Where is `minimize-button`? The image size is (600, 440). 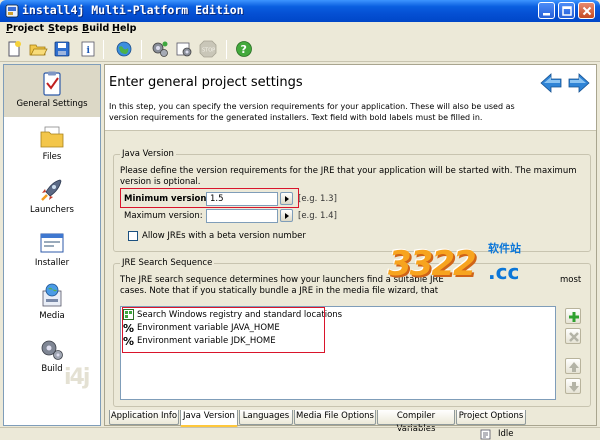 minimize-button is located at coordinates (546, 10).